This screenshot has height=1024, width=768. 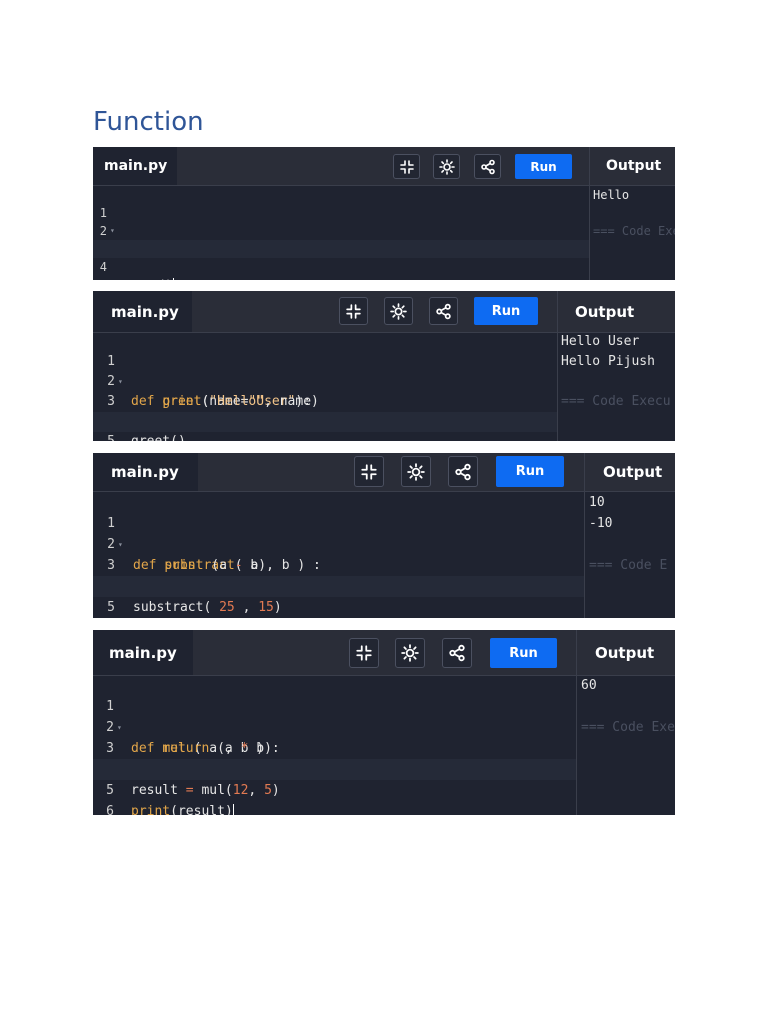 I want to click on code-line: 2 print("Hello", name), so click(x=325, y=380).